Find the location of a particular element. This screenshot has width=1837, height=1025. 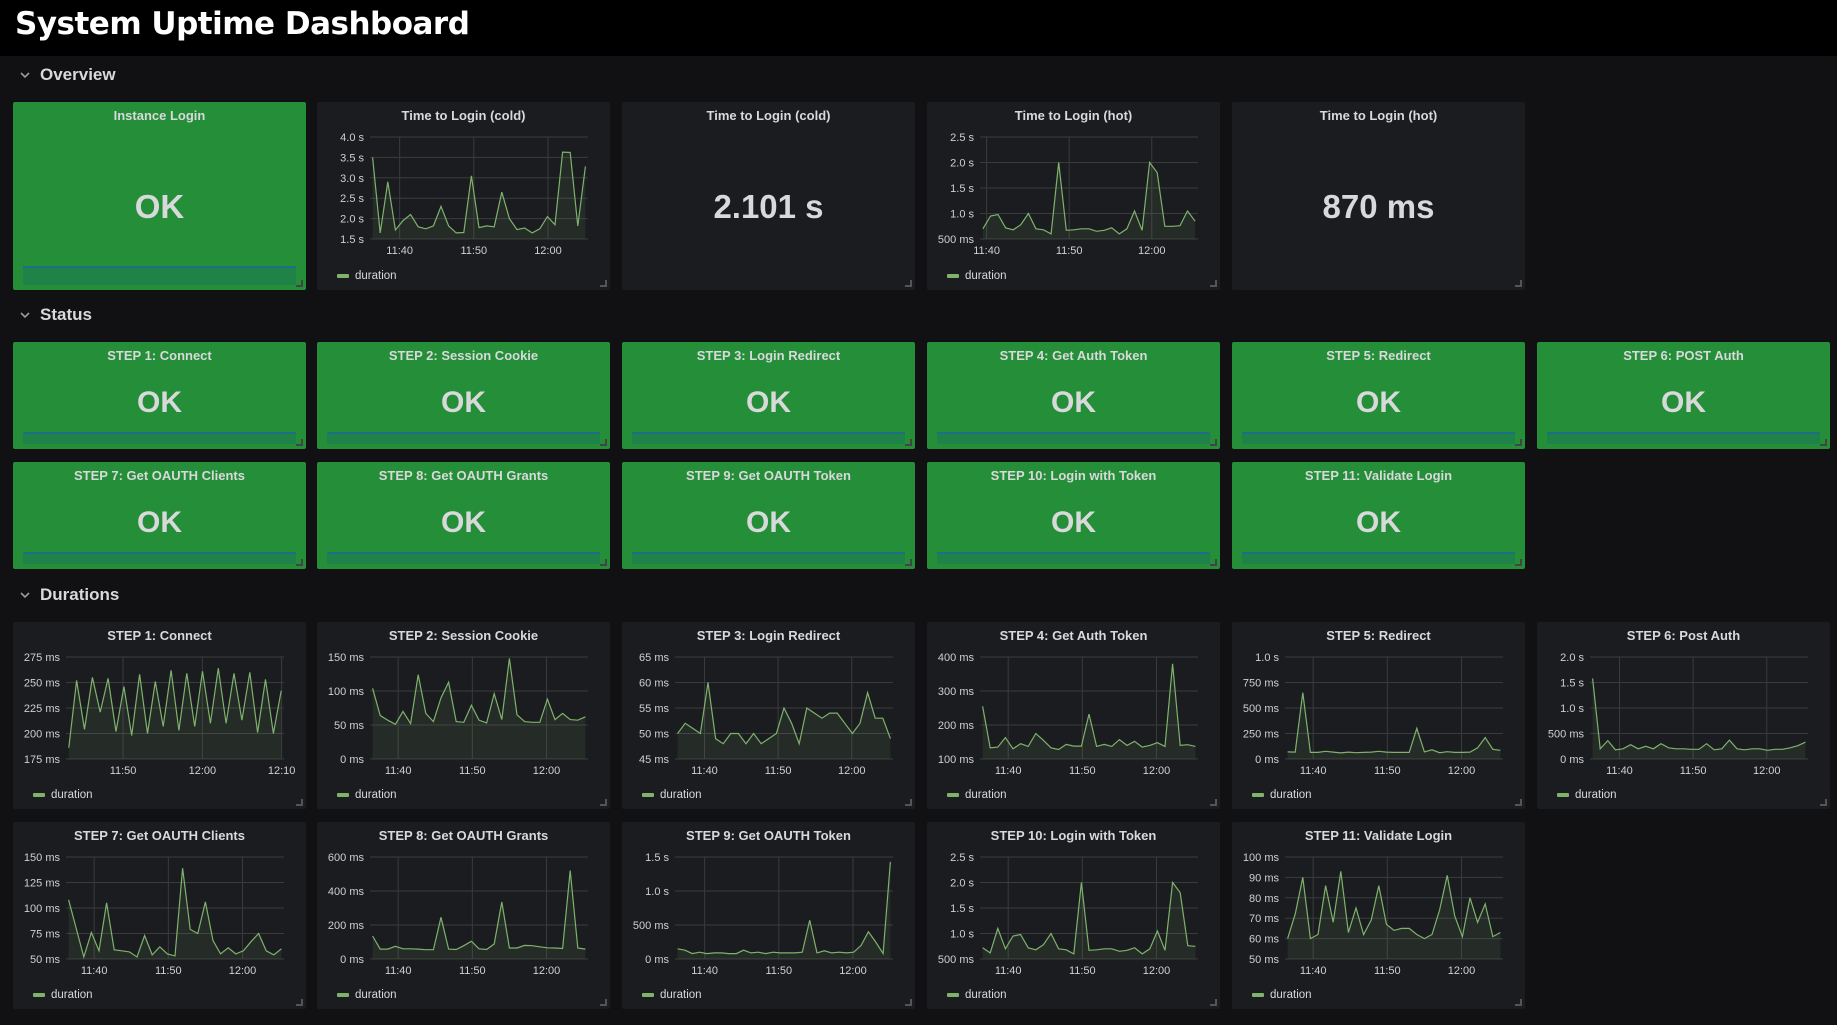

status-panel-step-7: STEP 7: Get OAUTH Clients OK is located at coordinates (159, 515).